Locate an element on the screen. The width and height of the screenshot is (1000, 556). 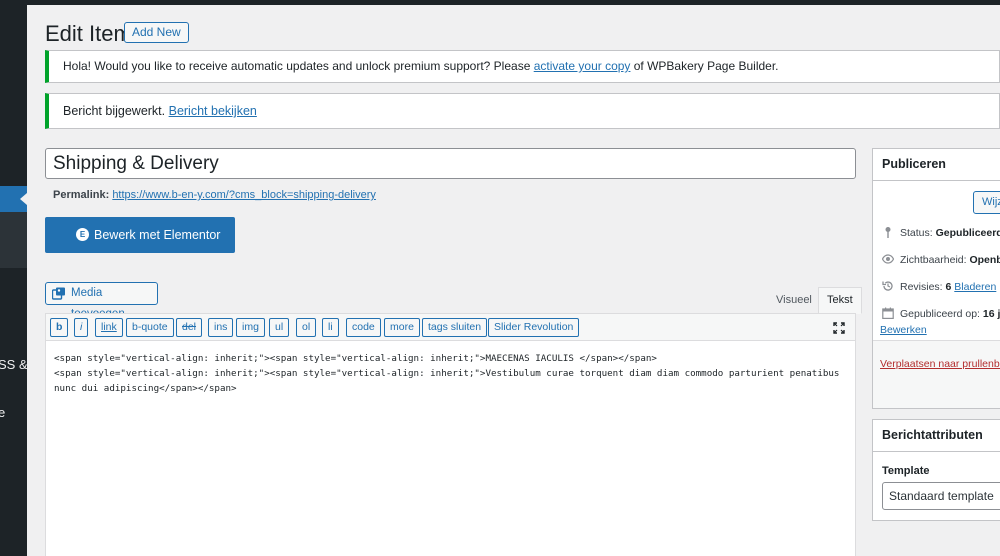
quicktag-img-button: img is located at coordinates (250, 327).